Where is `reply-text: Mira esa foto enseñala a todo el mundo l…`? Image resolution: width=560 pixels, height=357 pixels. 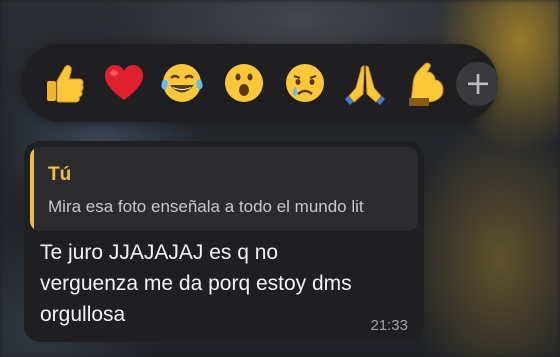
reply-text: Mira esa foto enseñala a todo el mundo l… is located at coordinates (206, 206).